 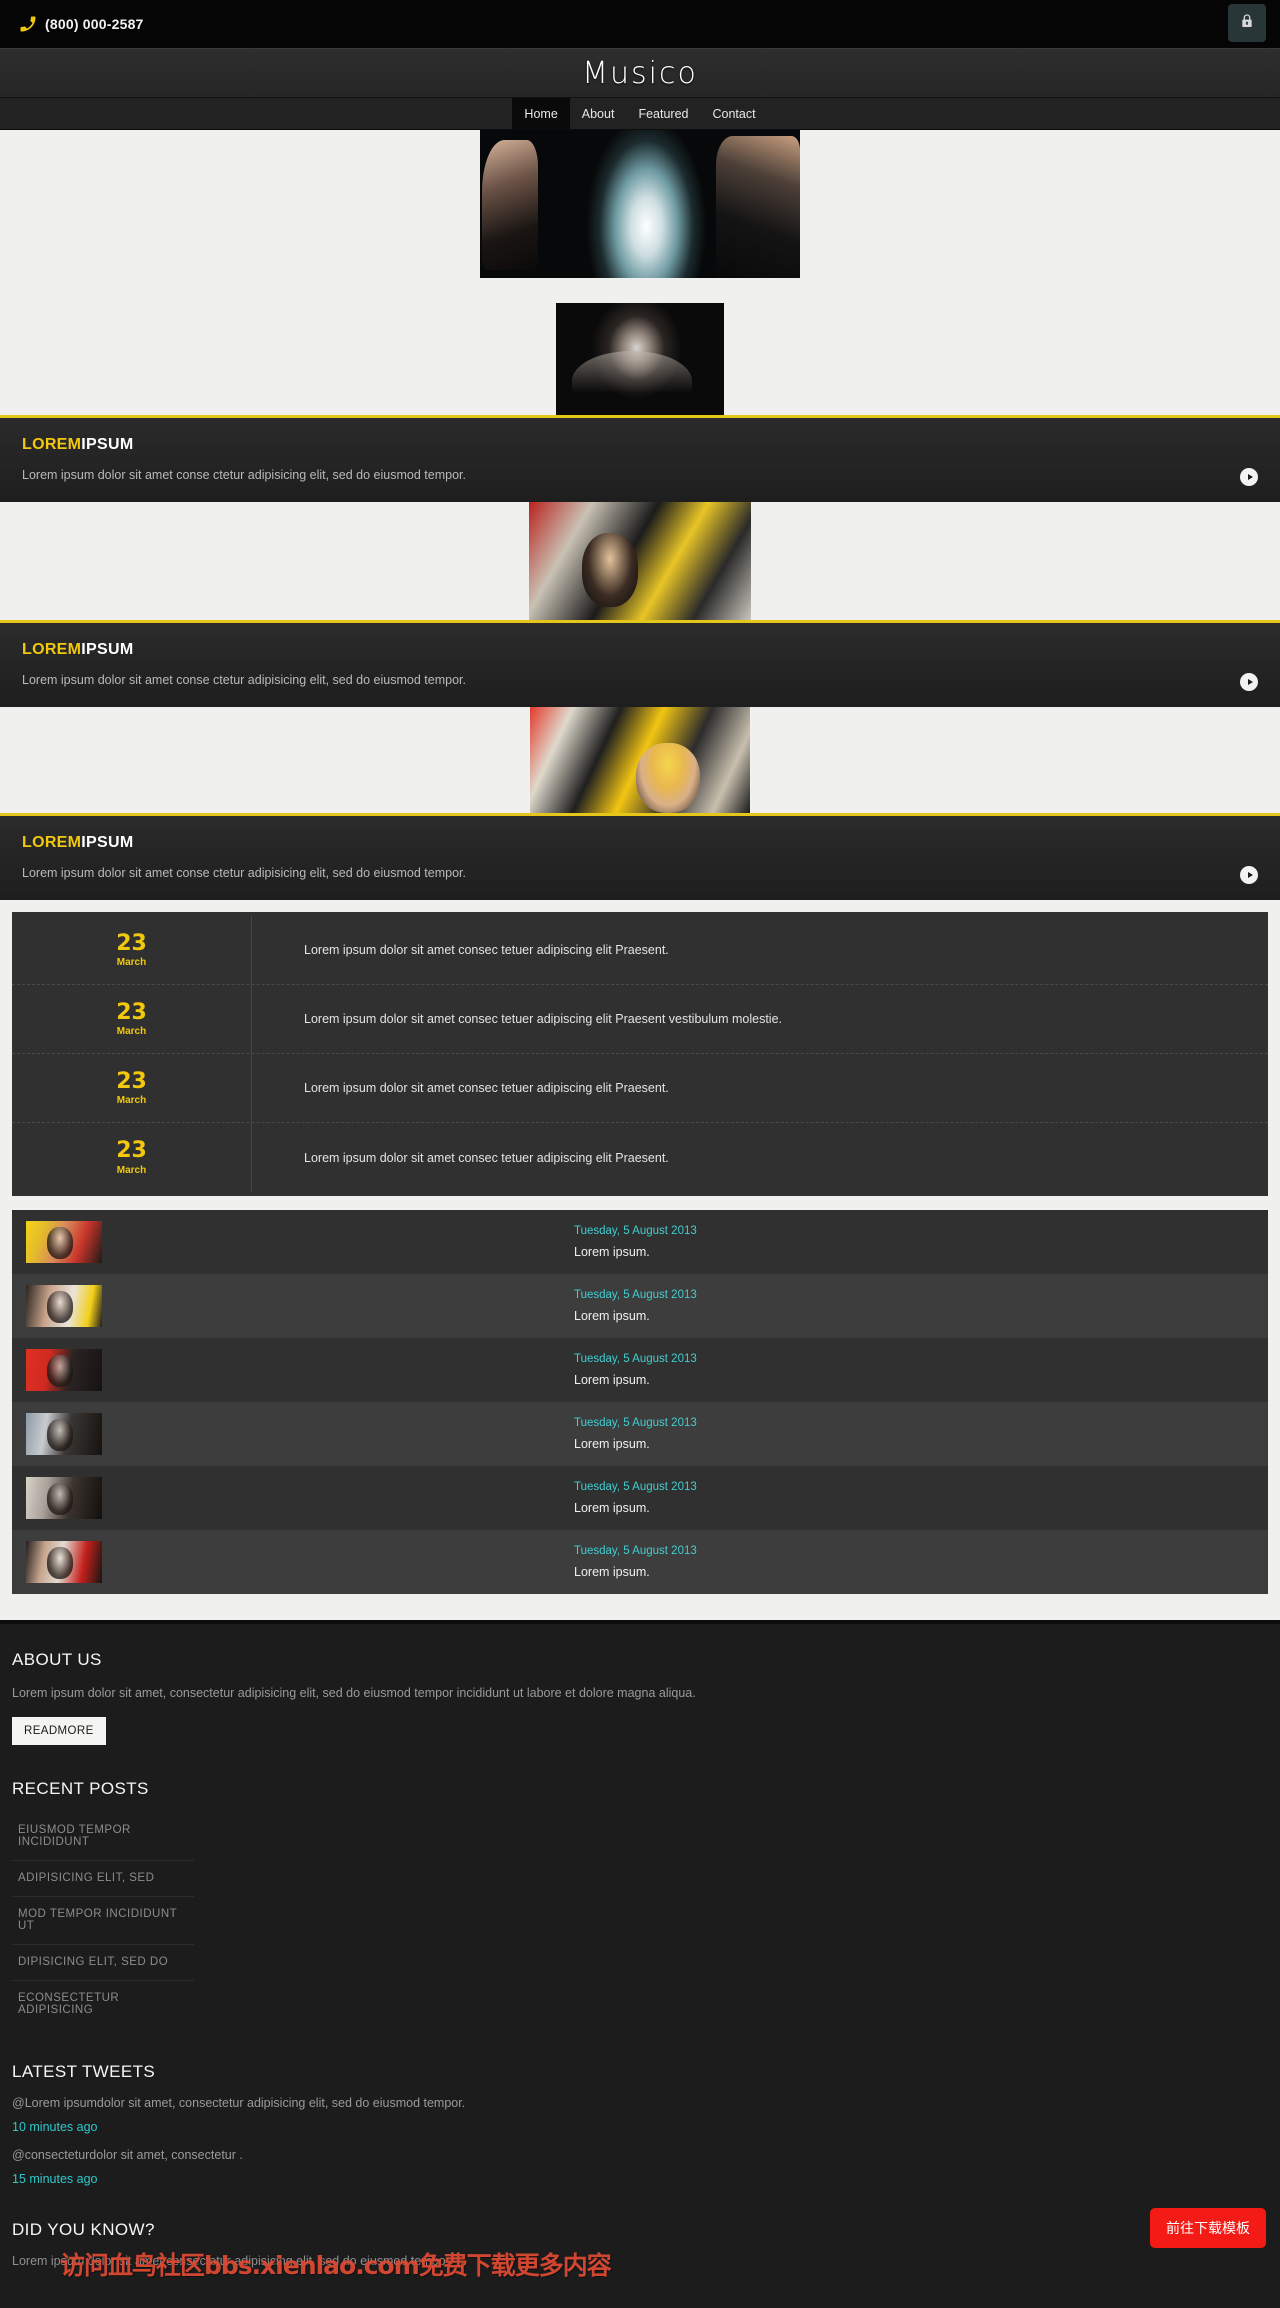 I want to click on lock-button, so click(x=1247, y=23).